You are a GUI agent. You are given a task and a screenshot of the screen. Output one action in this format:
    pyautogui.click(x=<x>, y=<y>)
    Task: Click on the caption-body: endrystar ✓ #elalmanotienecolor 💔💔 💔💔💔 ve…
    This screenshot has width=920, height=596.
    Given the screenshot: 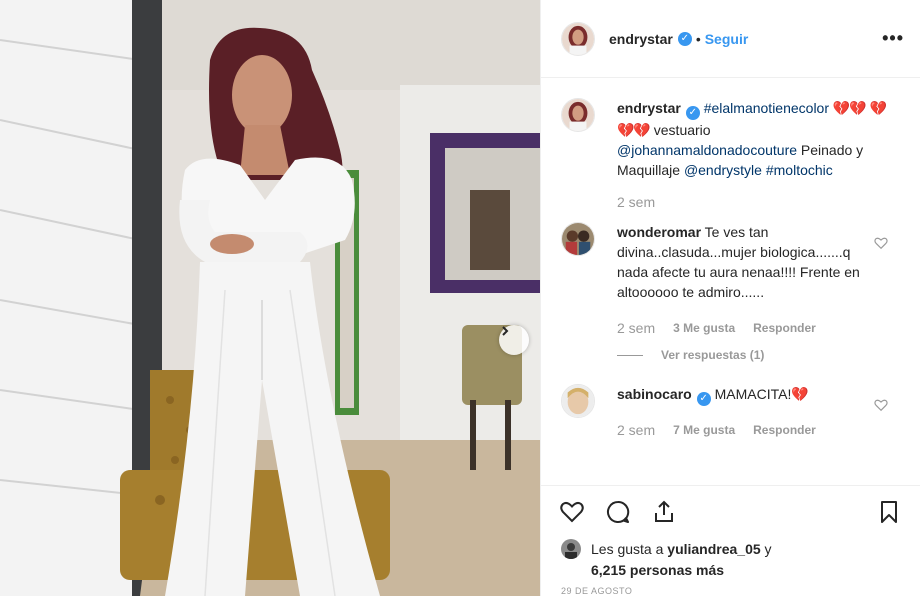 What is the action you would take?
    pyautogui.click(x=752, y=154)
    